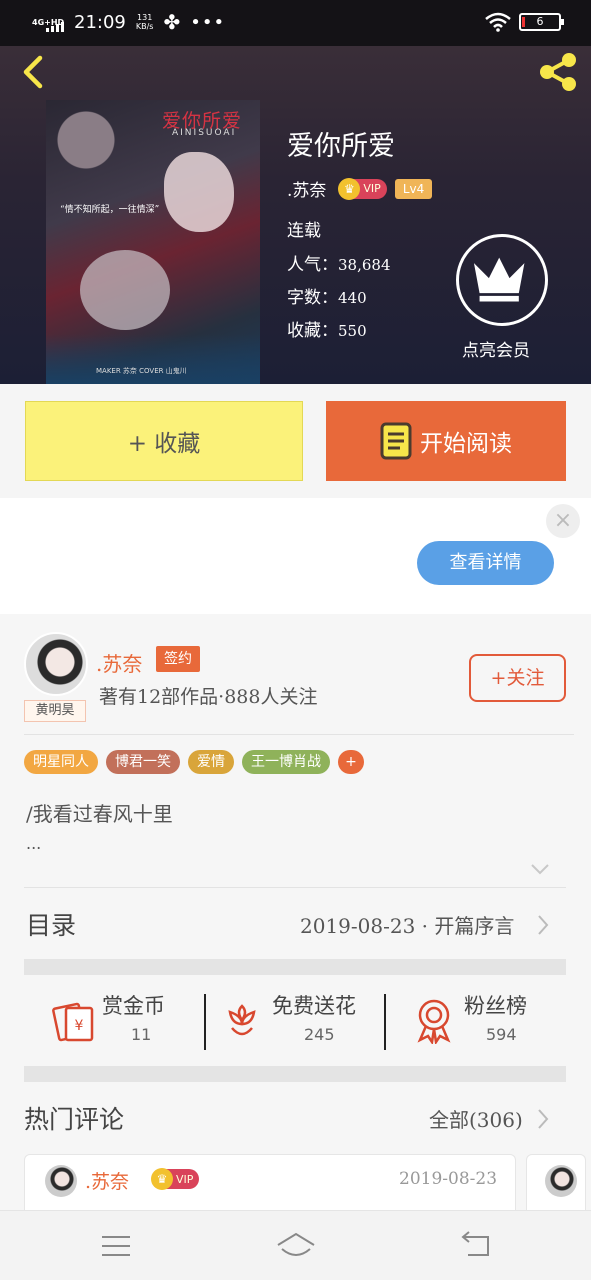 The image size is (591, 1280). What do you see at coordinates (116, 1246) in the screenshot?
I see `menu-icon` at bounding box center [116, 1246].